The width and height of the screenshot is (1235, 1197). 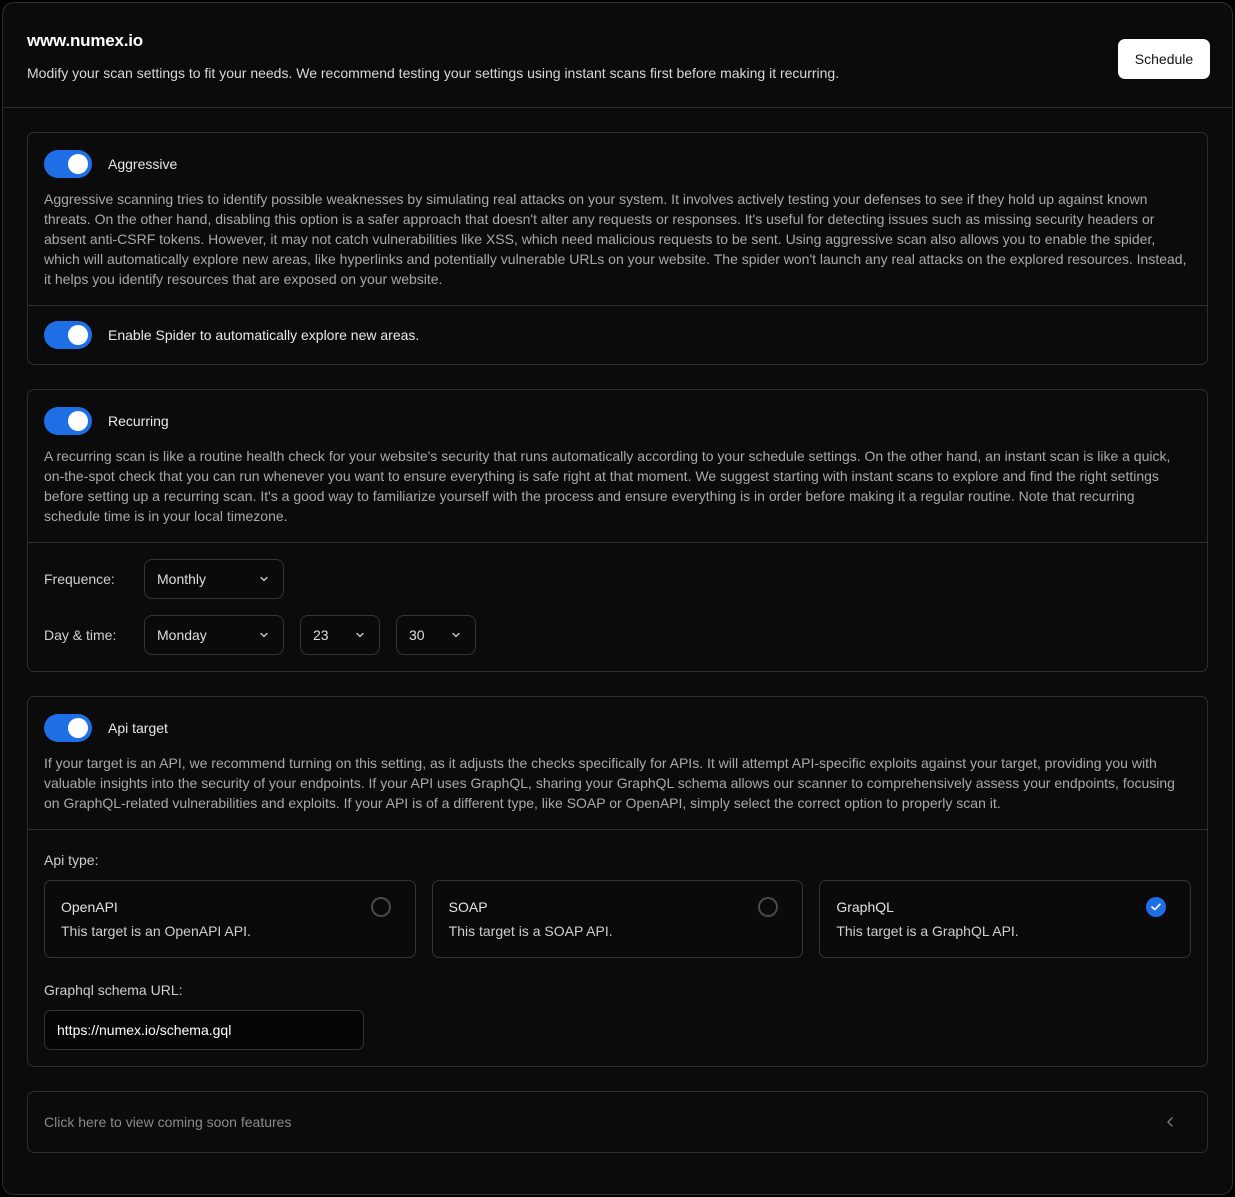 I want to click on hour-value: 23, so click(x=321, y=635).